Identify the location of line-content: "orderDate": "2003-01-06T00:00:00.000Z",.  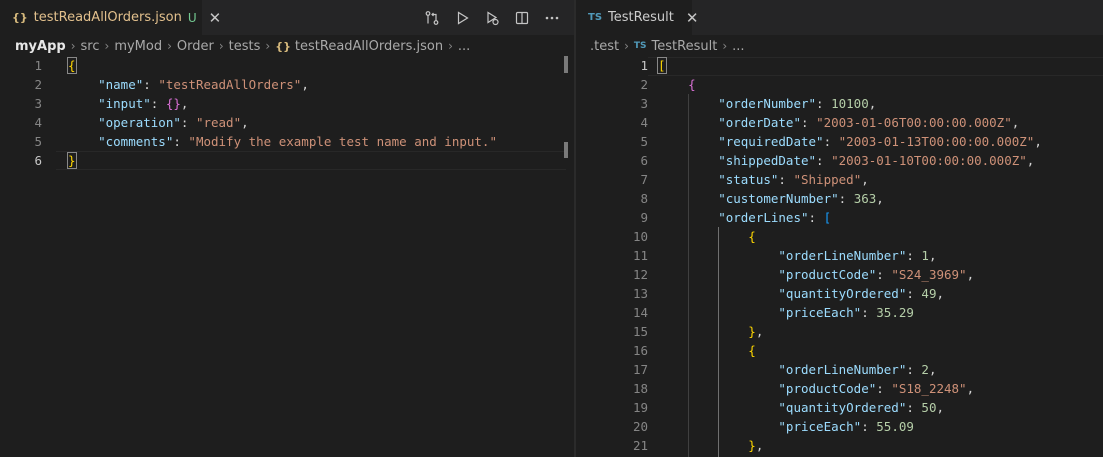
(838, 122).